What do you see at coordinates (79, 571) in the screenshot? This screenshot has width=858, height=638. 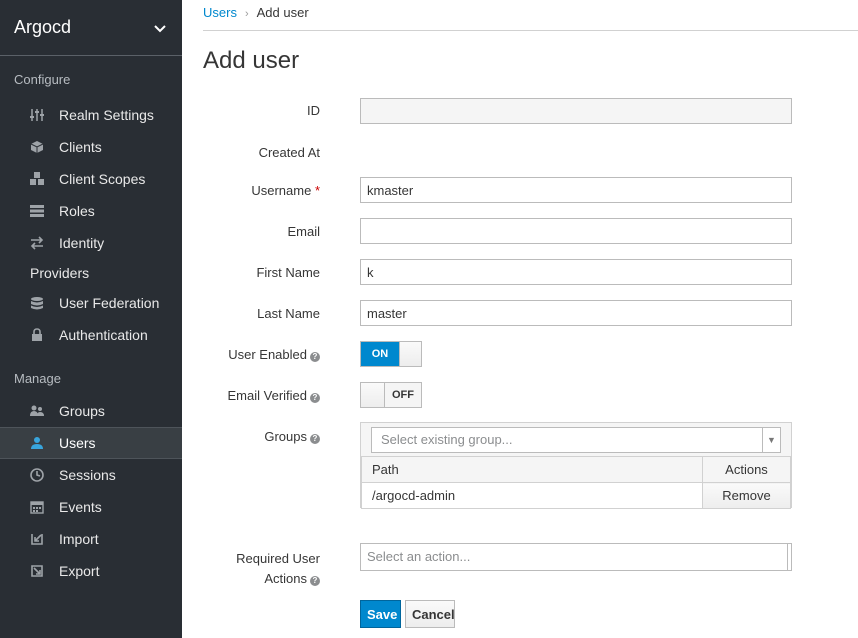 I see `sidebar-item-label: Export` at bounding box center [79, 571].